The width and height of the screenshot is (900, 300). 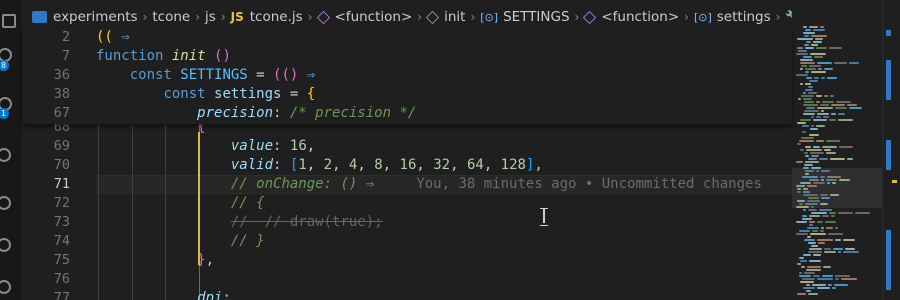 I want to click on code-line: 68 {, so click(x=407, y=130).